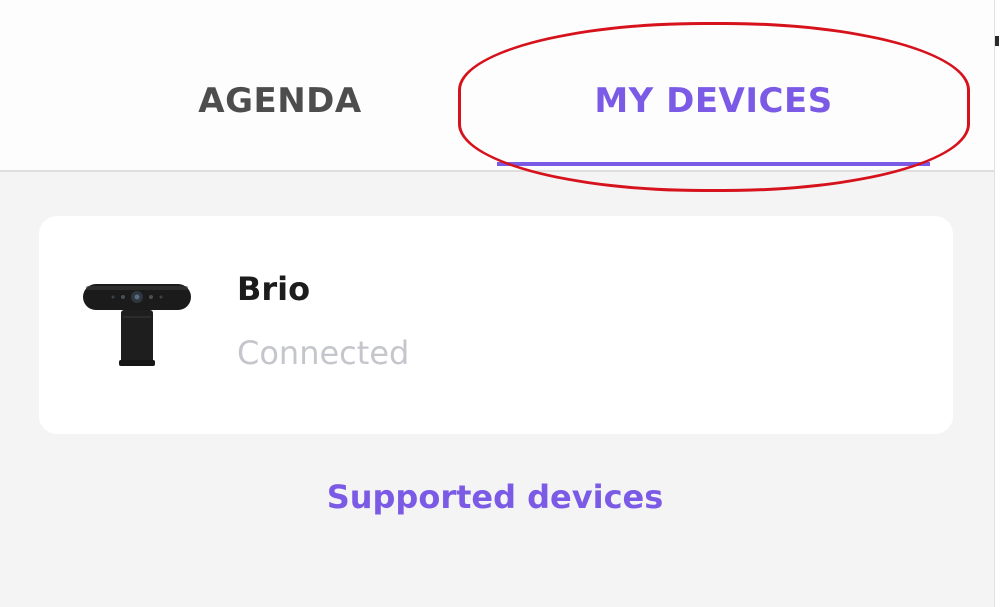  I want to click on edge-mark, so click(997, 41).